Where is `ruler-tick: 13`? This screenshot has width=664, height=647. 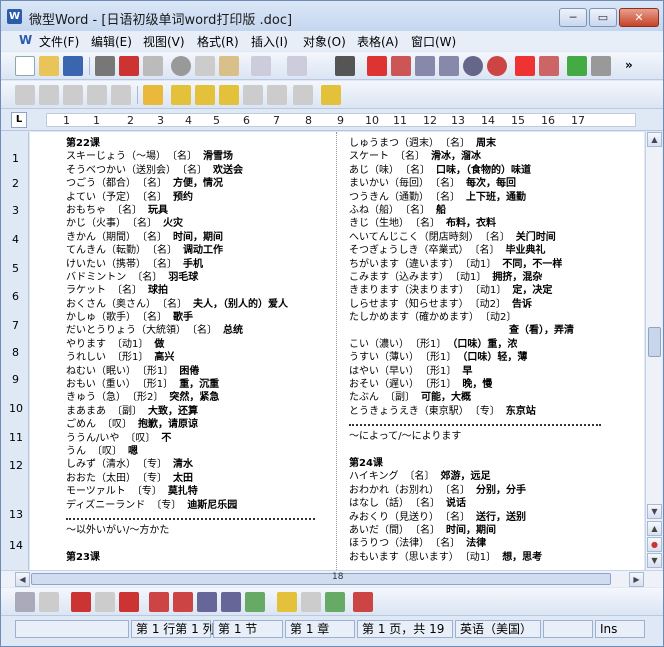
ruler-tick: 13 is located at coordinates (458, 120).